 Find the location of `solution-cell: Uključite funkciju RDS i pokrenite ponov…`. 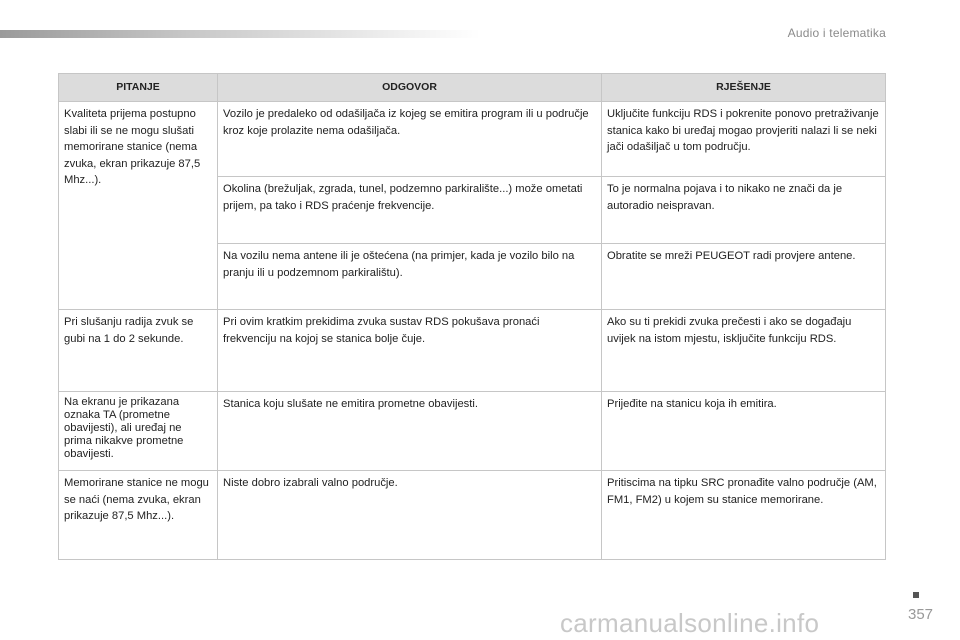

solution-cell: Uključite funkciju RDS i pokrenite ponov… is located at coordinates (743, 139).